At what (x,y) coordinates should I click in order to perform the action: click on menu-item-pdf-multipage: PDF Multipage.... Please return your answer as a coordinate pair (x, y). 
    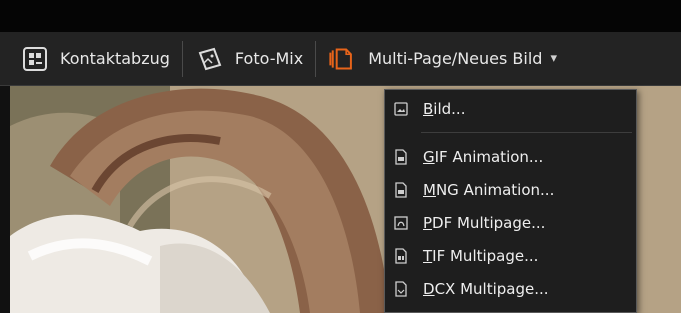
    Looking at the image, I should click on (510, 223).